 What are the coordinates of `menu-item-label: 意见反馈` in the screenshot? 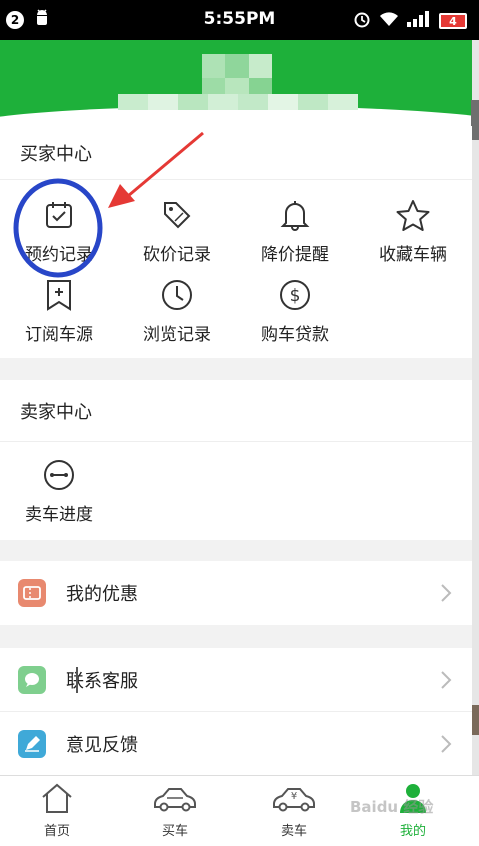 It's located at (102, 745).